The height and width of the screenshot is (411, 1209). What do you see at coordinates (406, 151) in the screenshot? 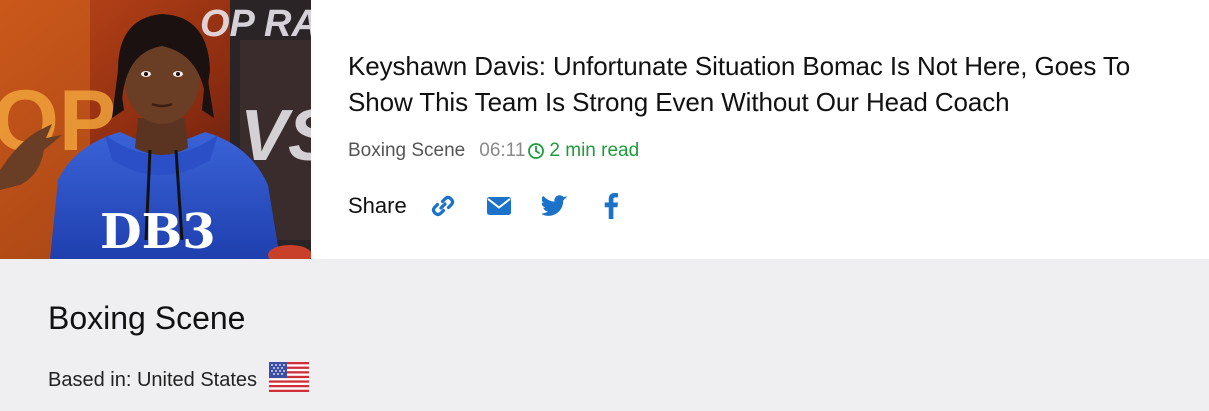
I see `article-source: Boxing Scene` at bounding box center [406, 151].